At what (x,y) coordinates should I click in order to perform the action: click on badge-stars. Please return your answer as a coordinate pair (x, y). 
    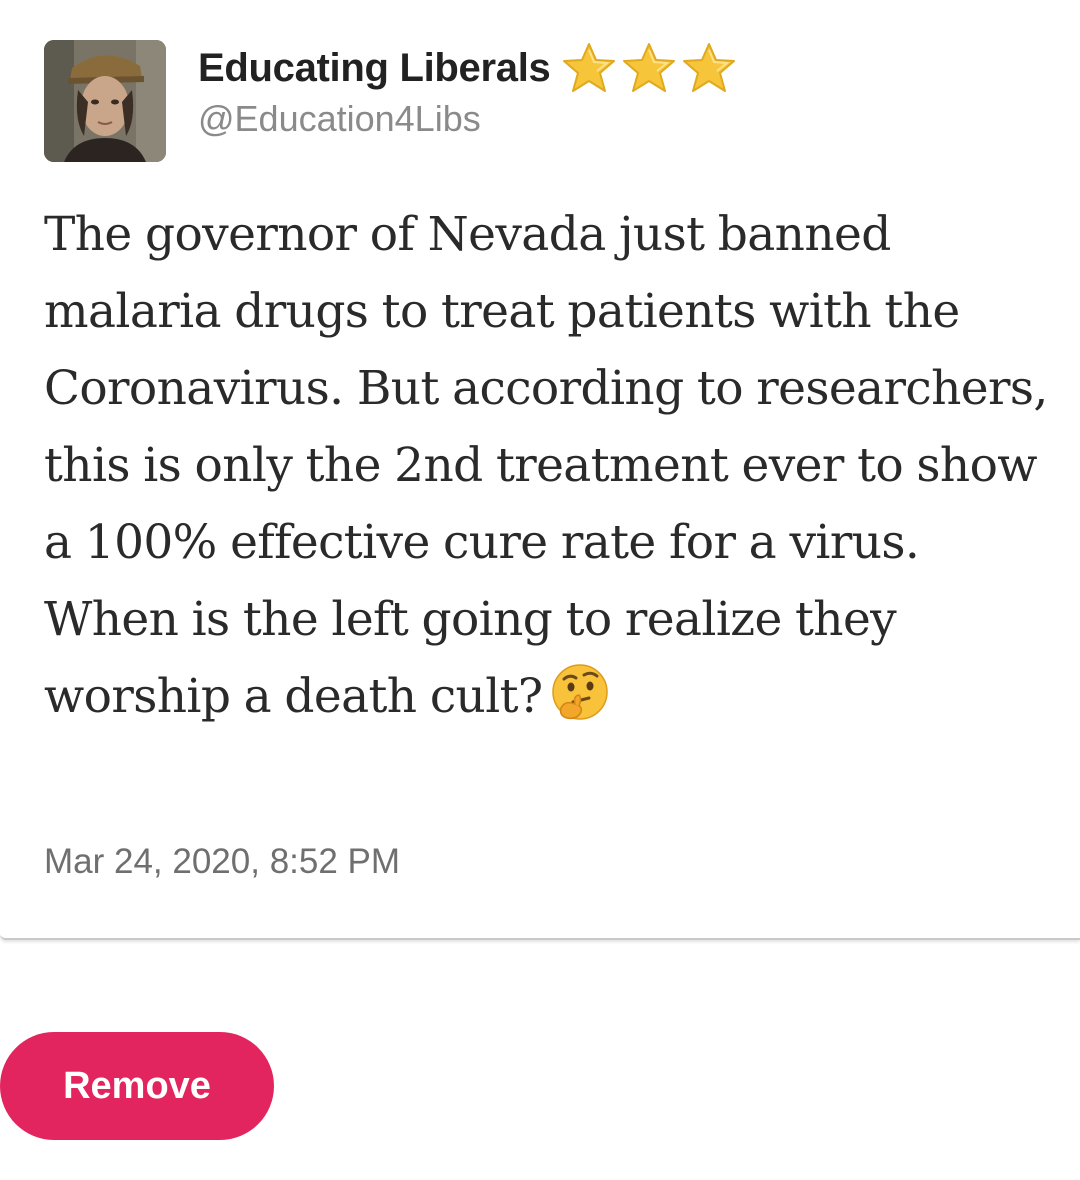
    Looking at the image, I should click on (649, 68).